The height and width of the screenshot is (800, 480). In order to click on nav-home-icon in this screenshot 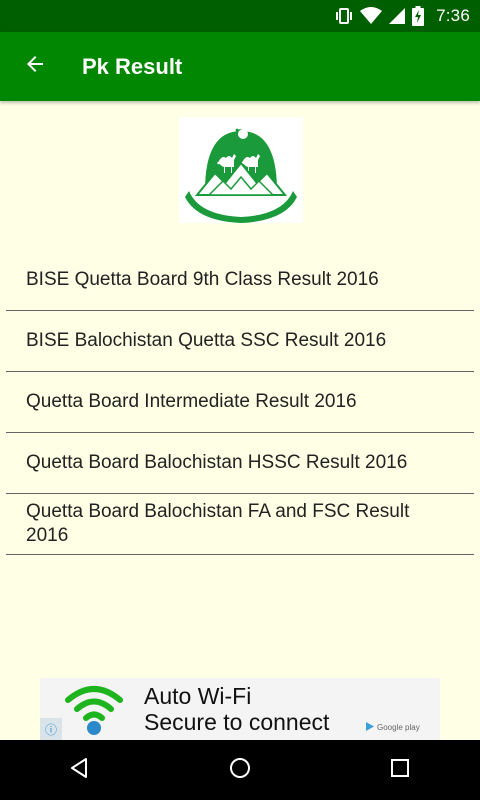, I will do `click(240, 770)`.